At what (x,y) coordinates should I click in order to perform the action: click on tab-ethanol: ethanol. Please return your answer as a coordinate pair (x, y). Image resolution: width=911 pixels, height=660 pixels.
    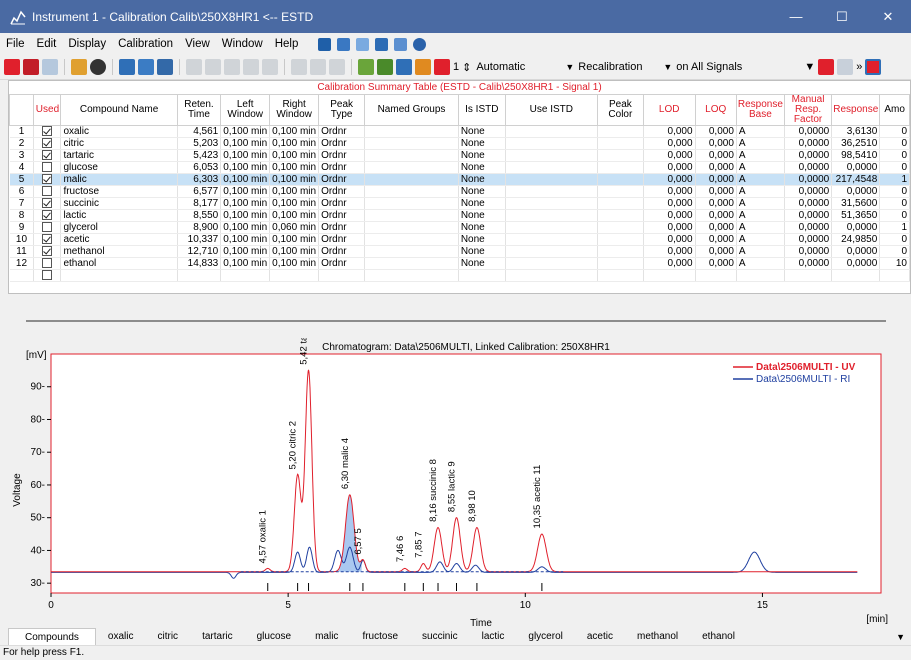
    Looking at the image, I should click on (718, 636).